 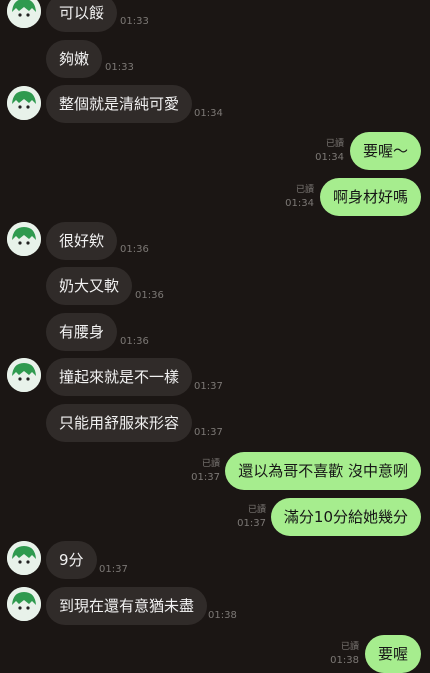 I want to click on message-bubble: 要喔, so click(x=392, y=654).